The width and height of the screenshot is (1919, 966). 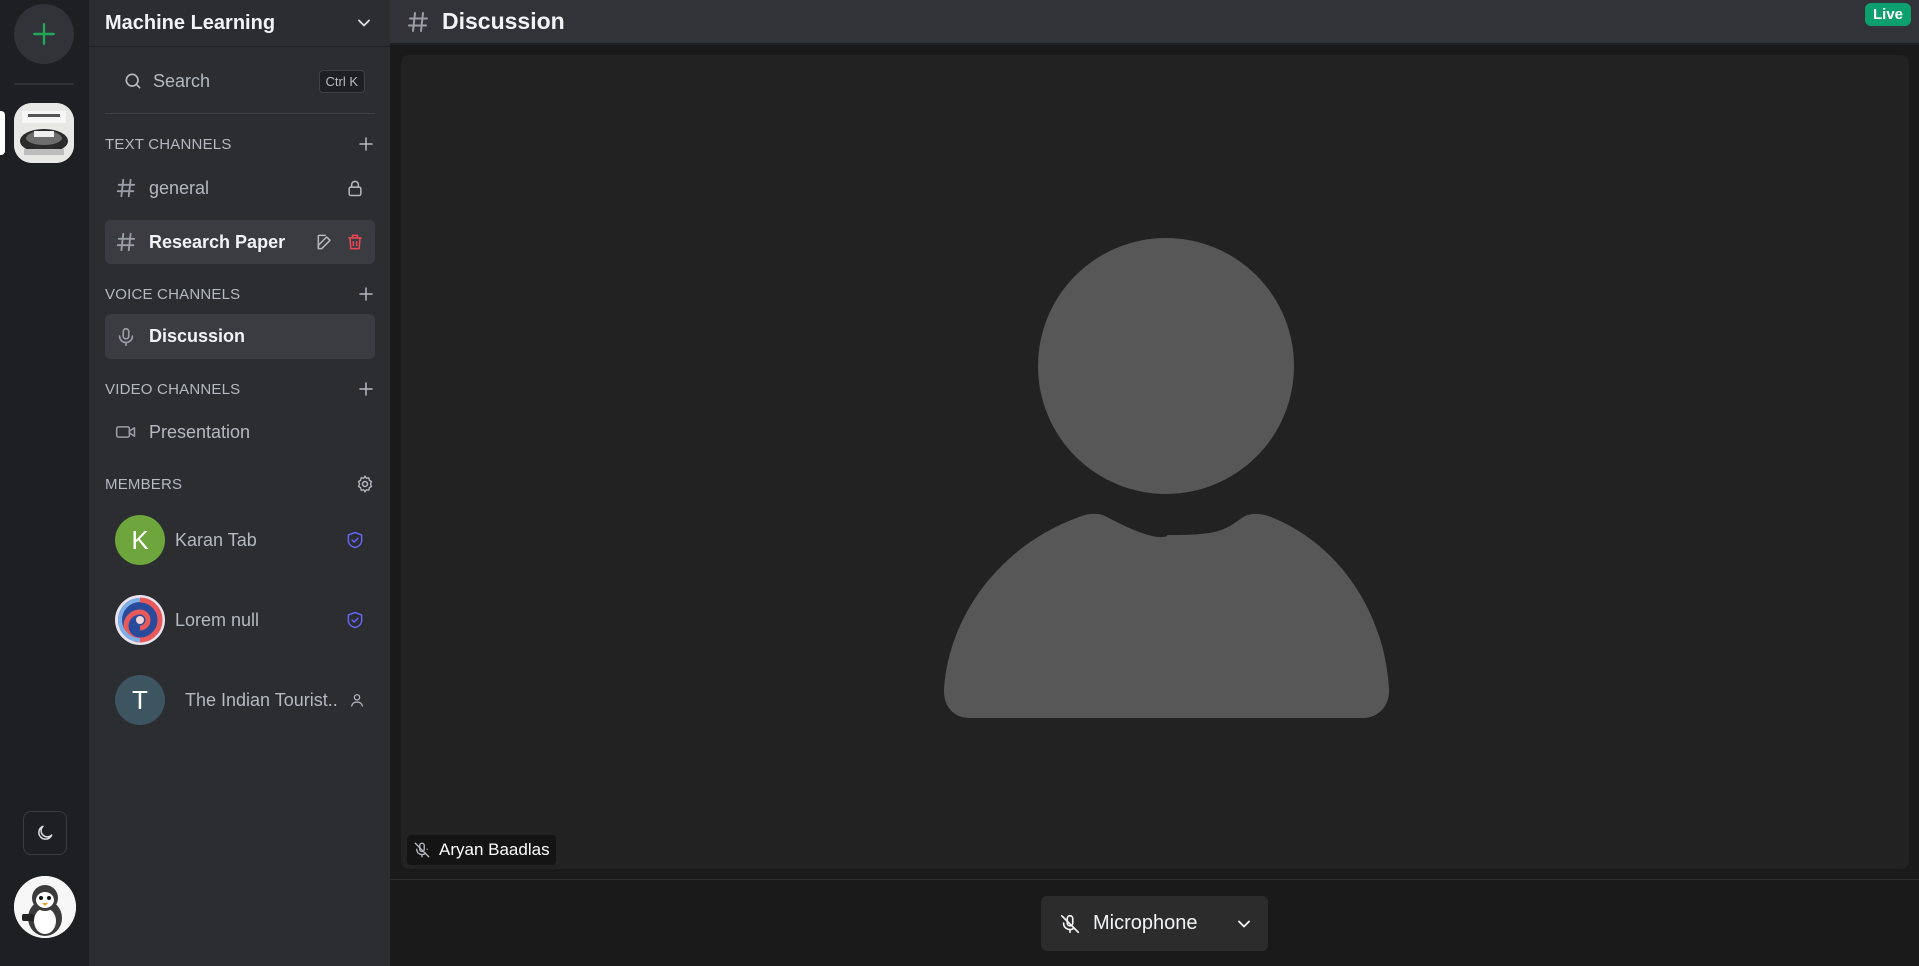 What do you see at coordinates (355, 242) in the screenshot?
I see `delete-icon` at bounding box center [355, 242].